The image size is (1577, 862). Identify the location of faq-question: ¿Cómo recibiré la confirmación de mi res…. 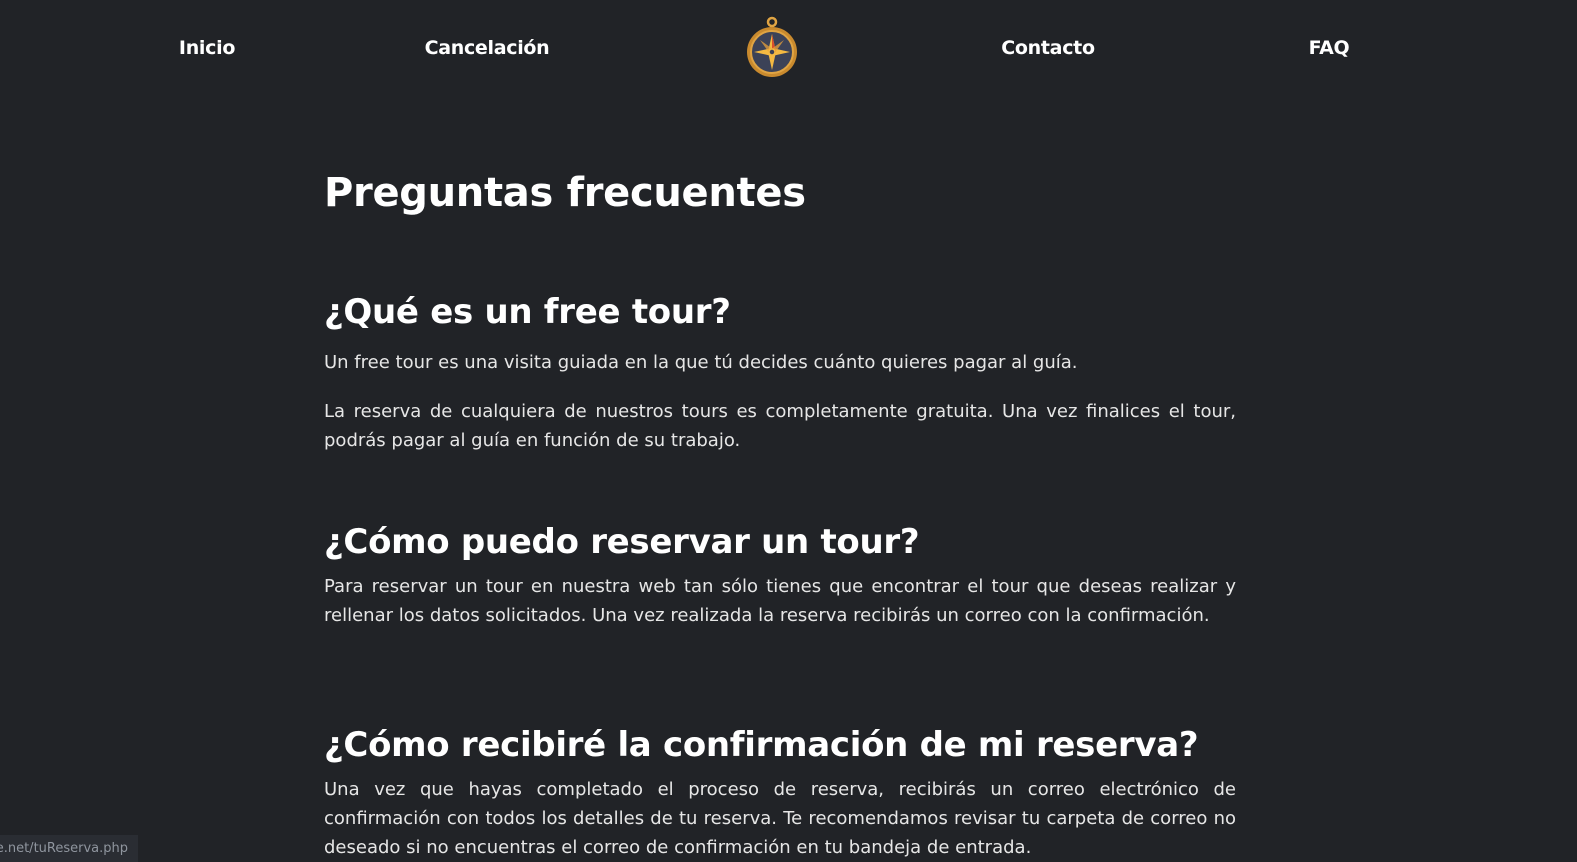
(761, 745).